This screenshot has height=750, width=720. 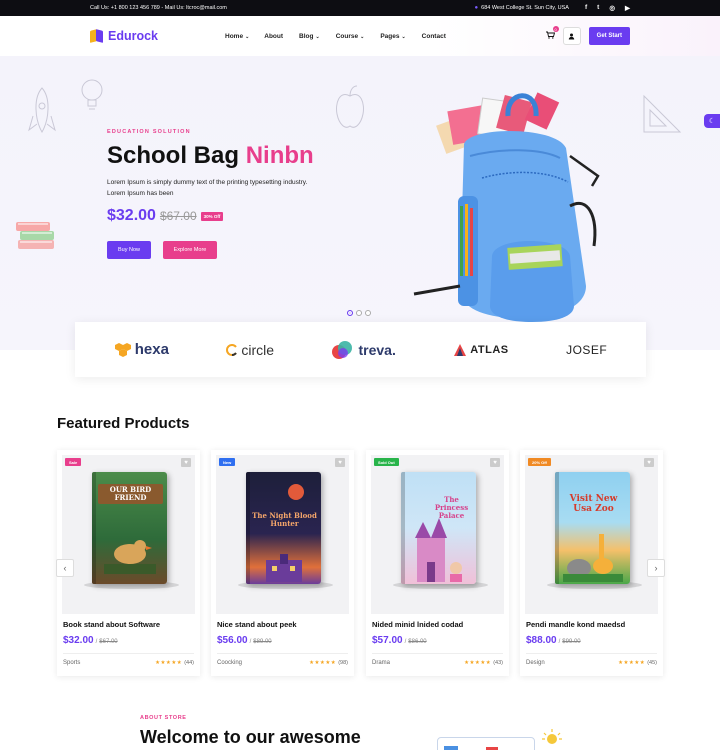 What do you see at coordinates (555, 29) in the screenshot?
I see `cart-count: 0` at bounding box center [555, 29].